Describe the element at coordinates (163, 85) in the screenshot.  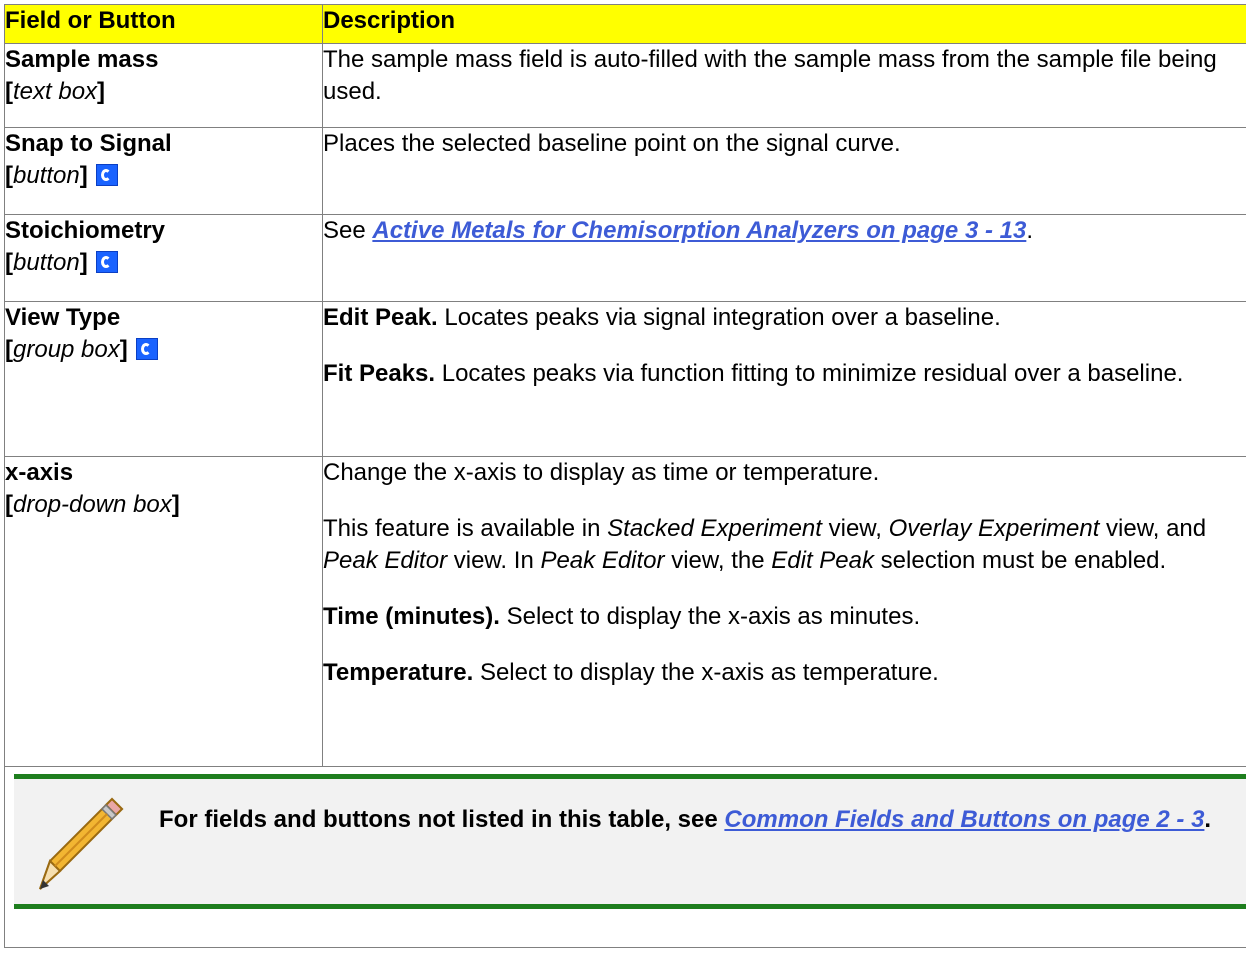
I see `field-name-cell: Sample mass [text box]` at that location.